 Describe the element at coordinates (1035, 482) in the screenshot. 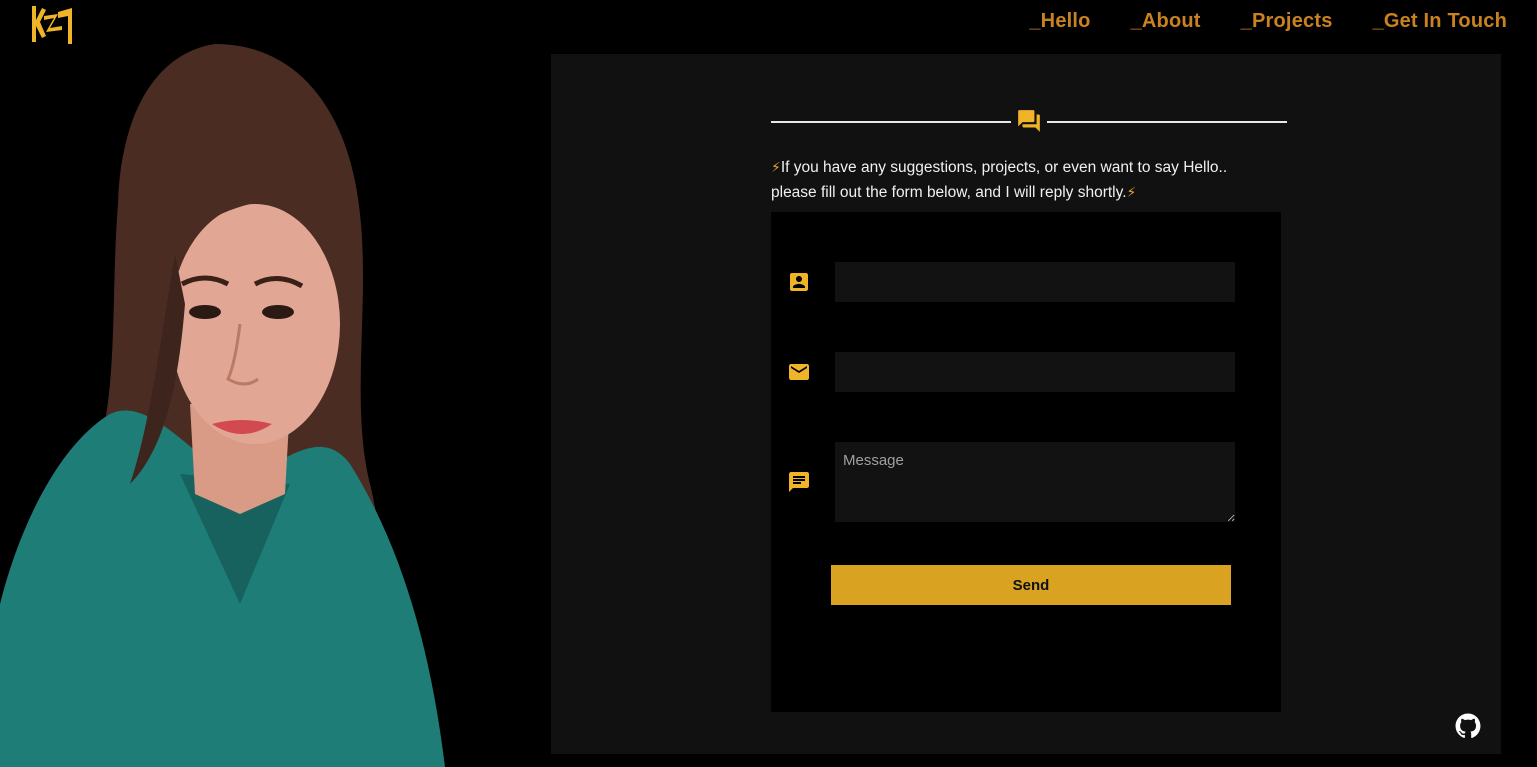

I see `message-textarea` at that location.